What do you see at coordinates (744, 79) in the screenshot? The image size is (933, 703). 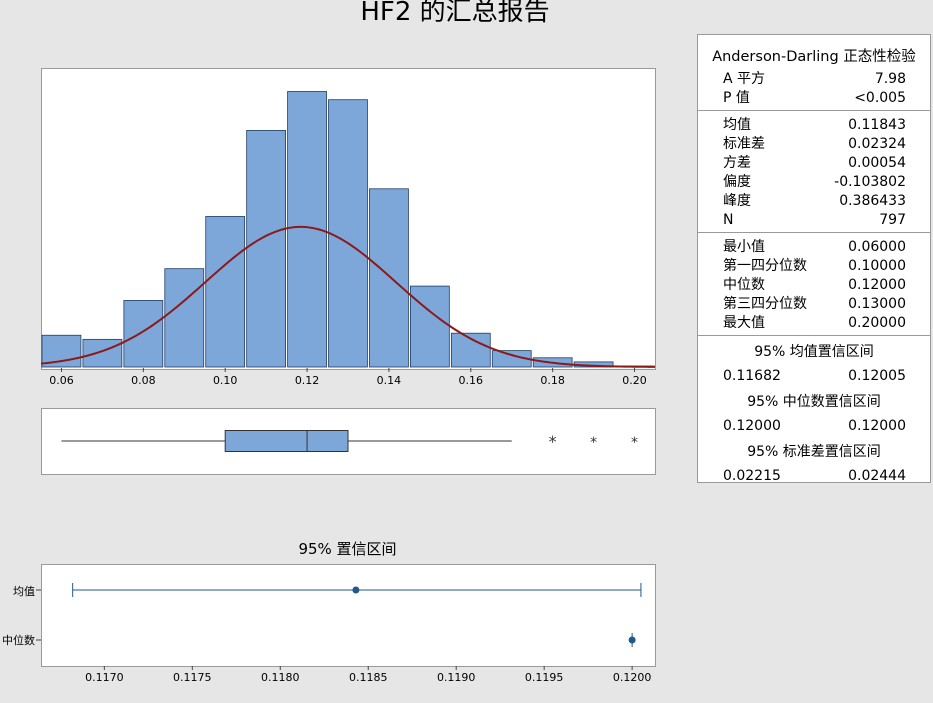 I see `stat-label: A 平方` at bounding box center [744, 79].